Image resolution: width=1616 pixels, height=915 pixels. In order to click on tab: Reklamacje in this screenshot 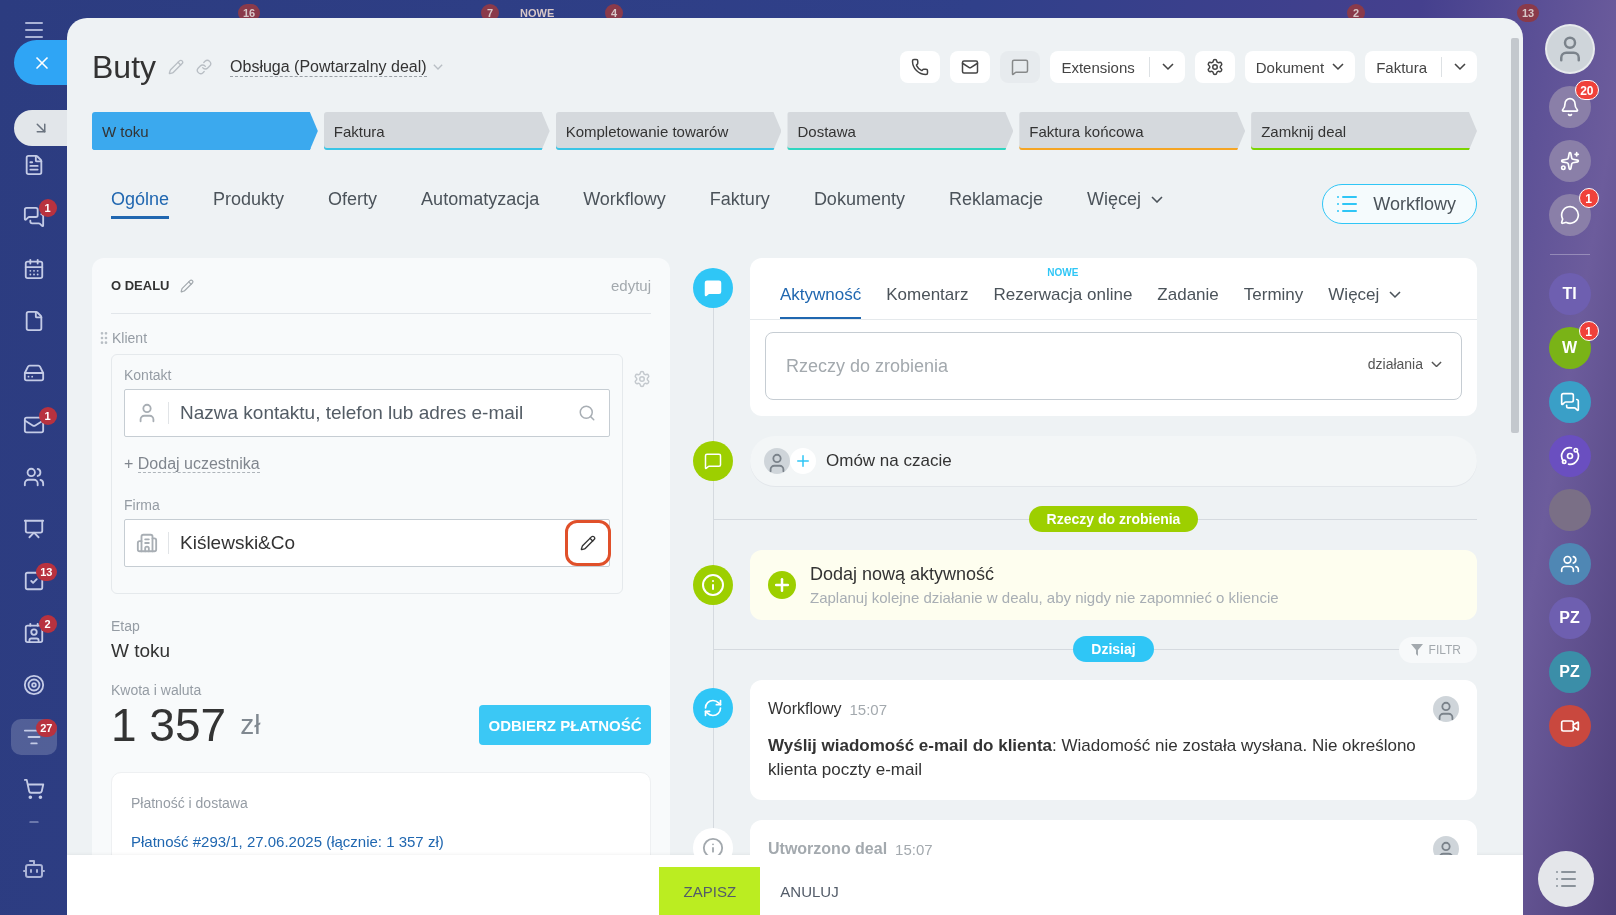, I will do `click(995, 204)`.